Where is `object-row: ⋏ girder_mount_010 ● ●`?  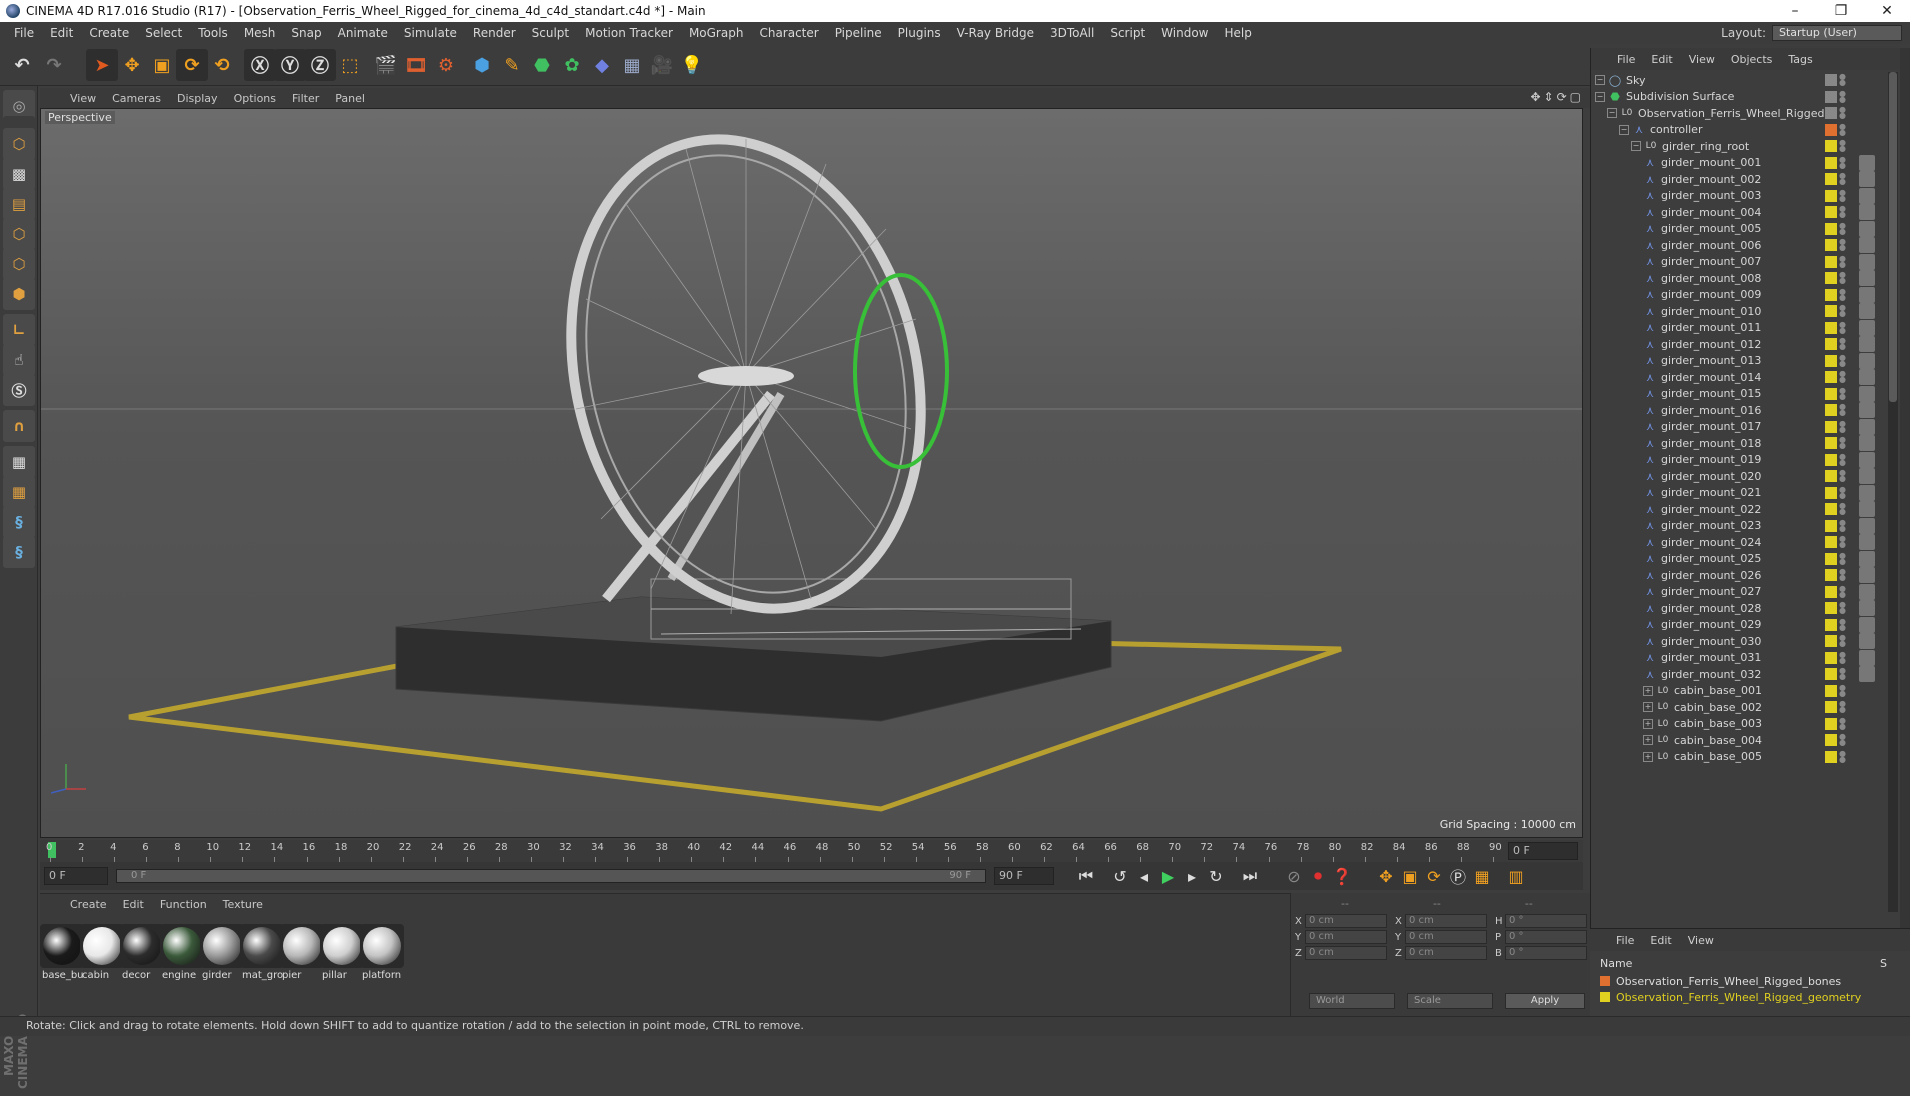
object-row: ⋏ girder_mount_010 ● ● is located at coordinates (1739, 311).